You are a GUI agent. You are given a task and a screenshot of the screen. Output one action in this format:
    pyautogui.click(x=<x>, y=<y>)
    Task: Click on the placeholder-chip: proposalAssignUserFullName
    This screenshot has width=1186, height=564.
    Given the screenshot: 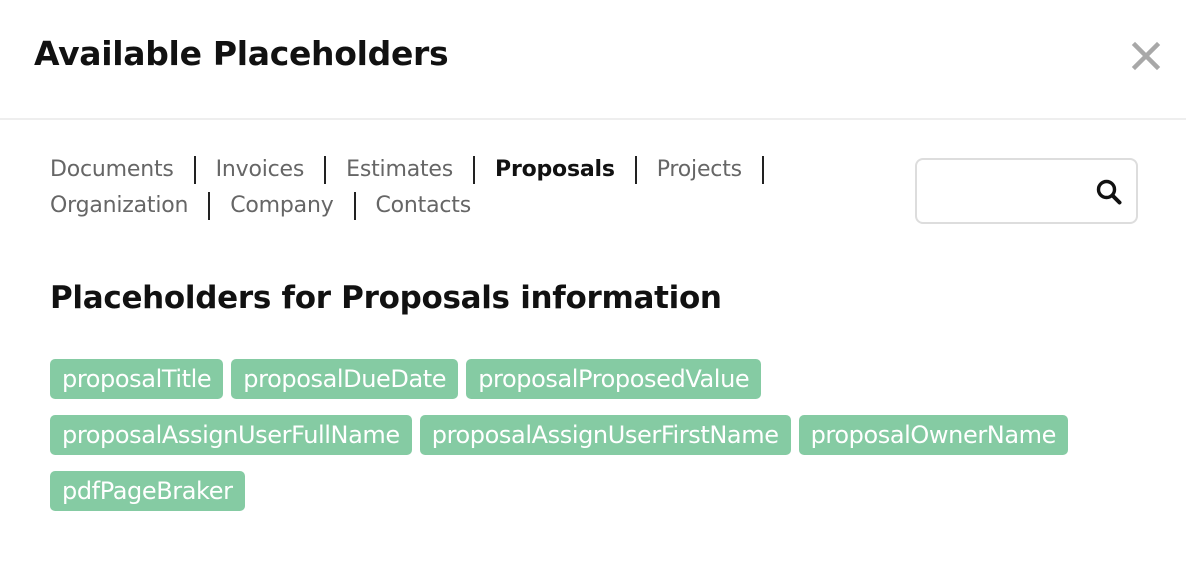 What is the action you would take?
    pyautogui.click(x=231, y=435)
    